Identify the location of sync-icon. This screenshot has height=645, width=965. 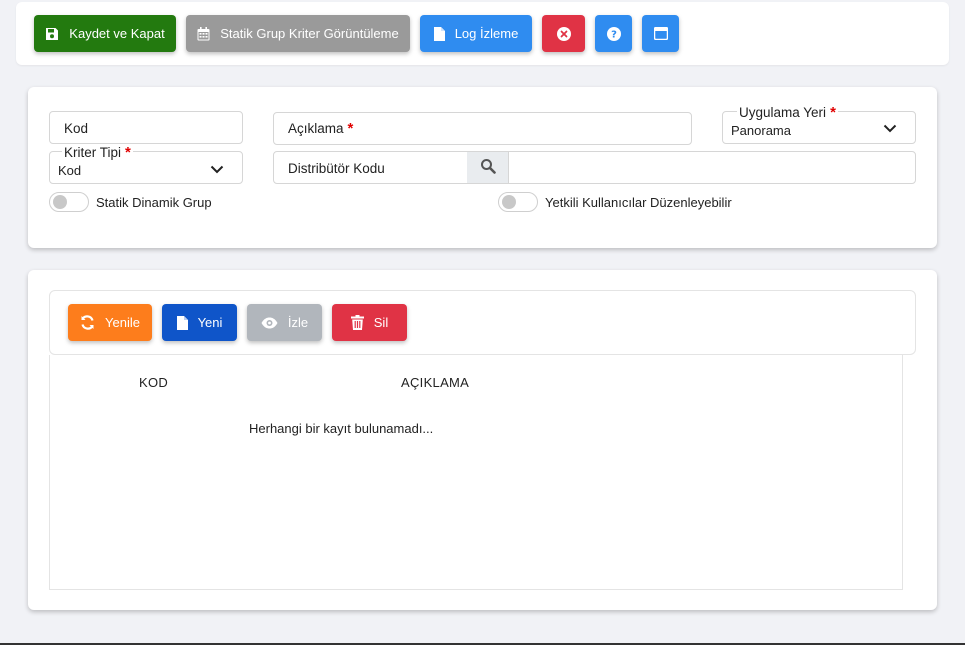
(87, 322).